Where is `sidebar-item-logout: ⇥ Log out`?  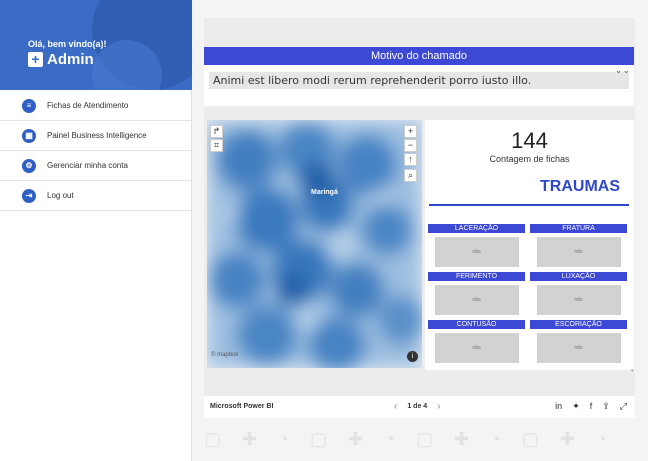 sidebar-item-logout: ⇥ Log out is located at coordinates (96, 196).